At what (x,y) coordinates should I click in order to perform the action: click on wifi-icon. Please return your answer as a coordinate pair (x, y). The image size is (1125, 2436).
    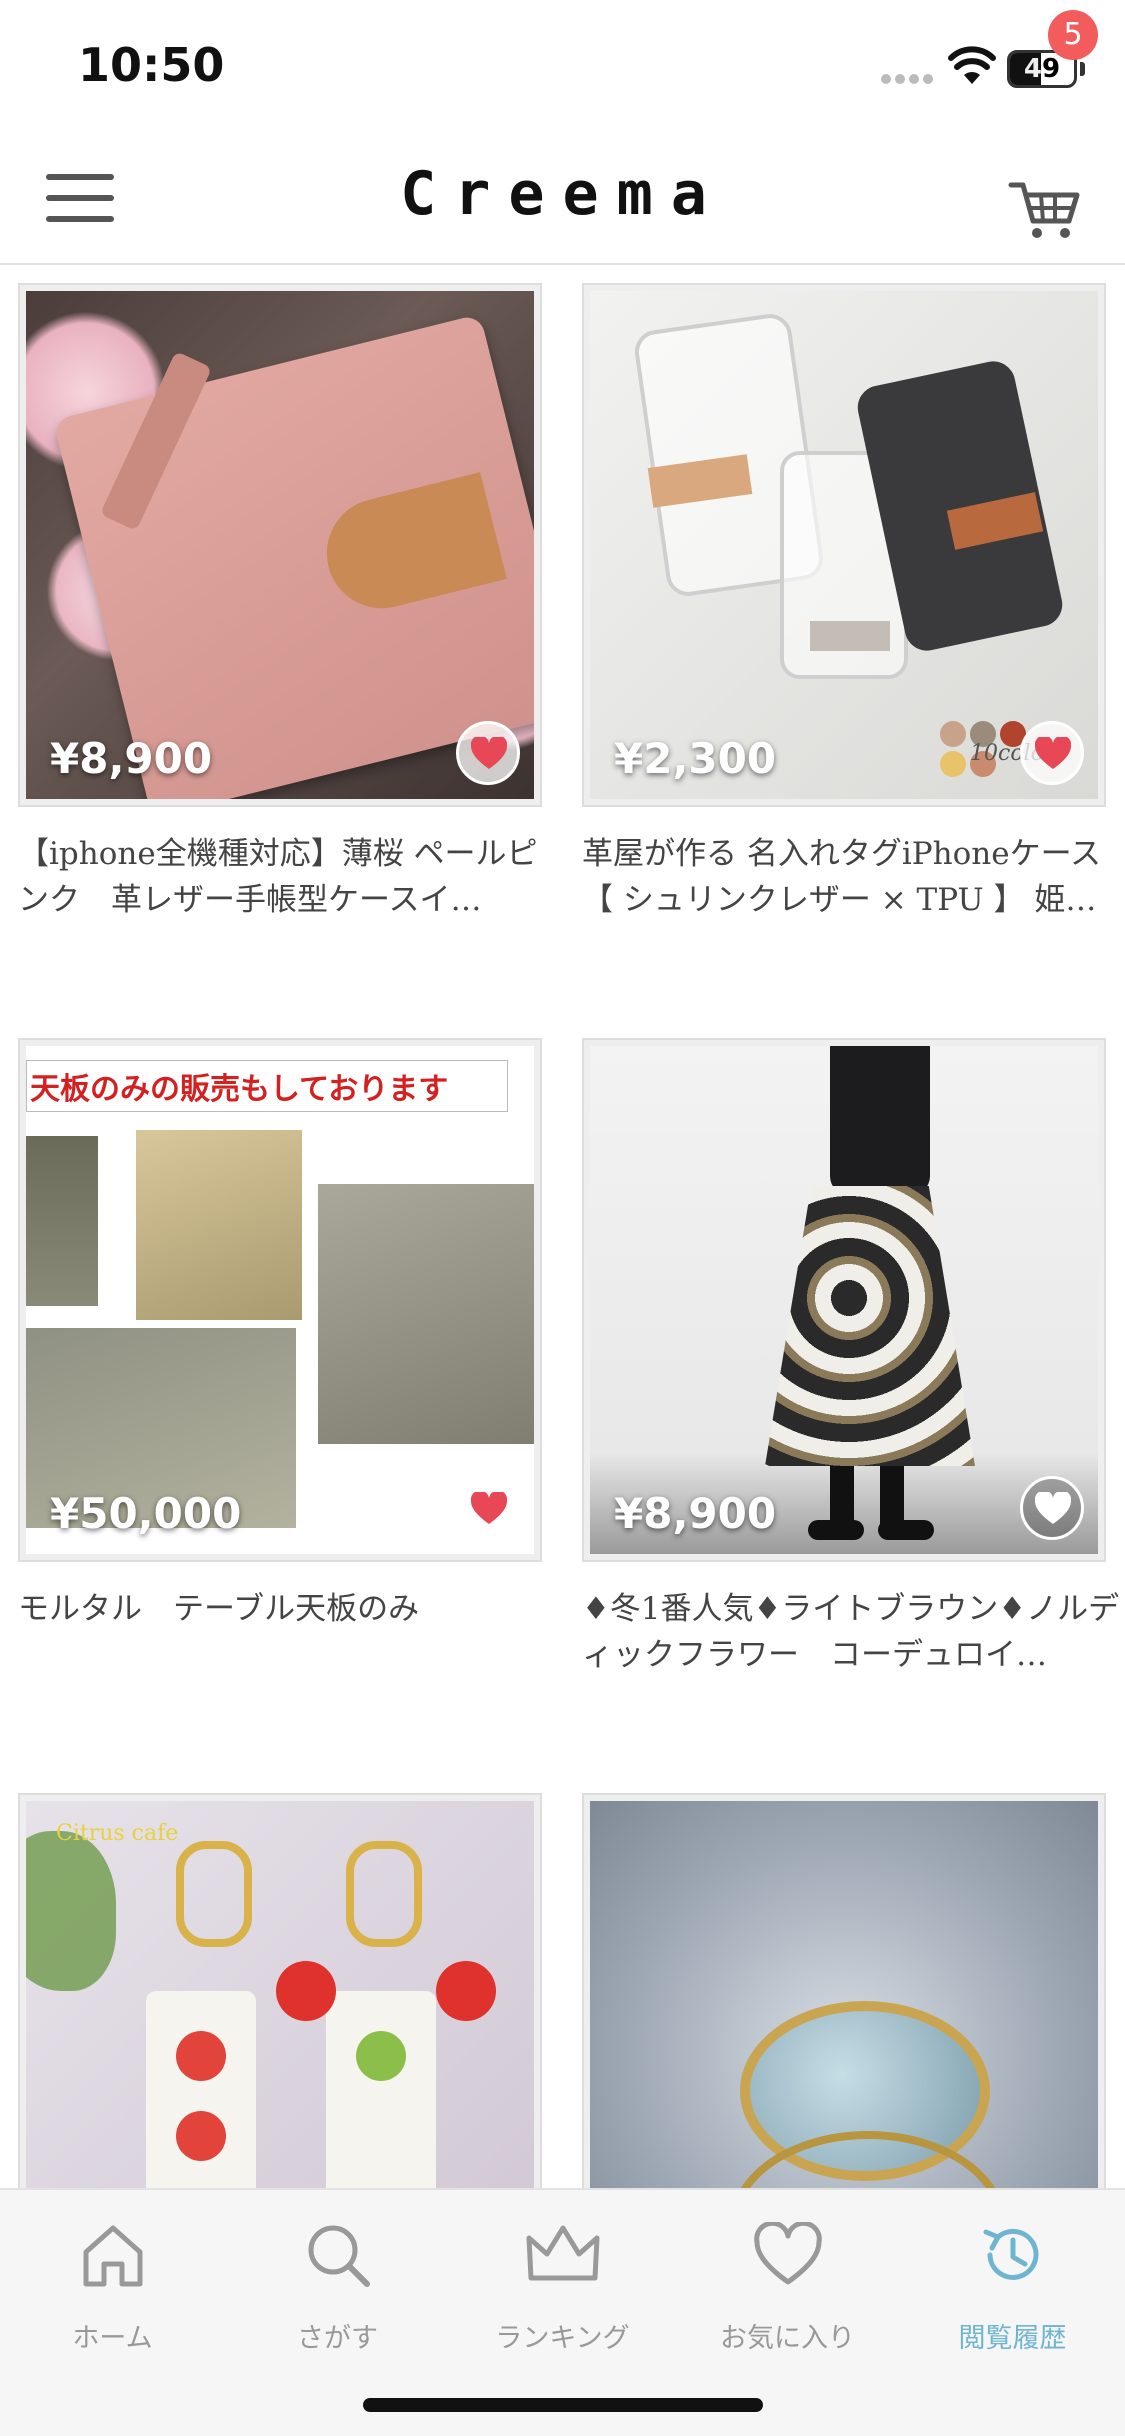
    Looking at the image, I should click on (972, 65).